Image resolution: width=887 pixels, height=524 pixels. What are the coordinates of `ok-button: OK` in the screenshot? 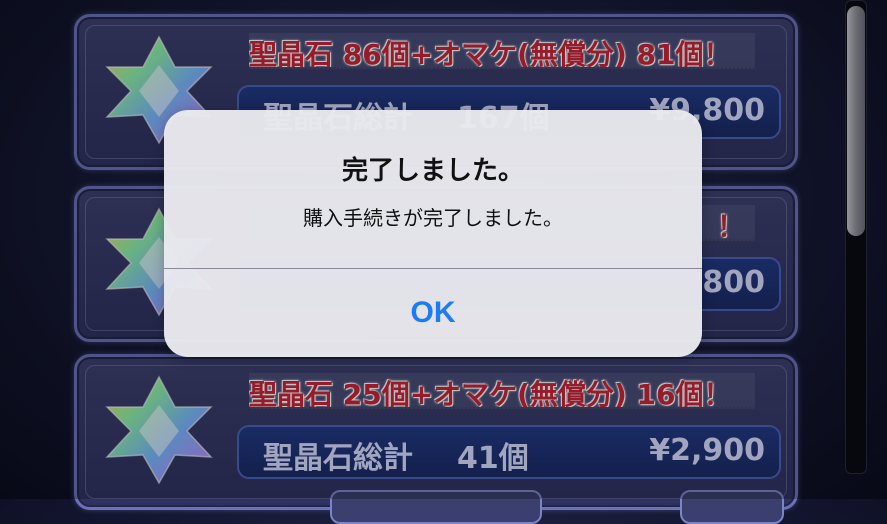 It's located at (433, 313).